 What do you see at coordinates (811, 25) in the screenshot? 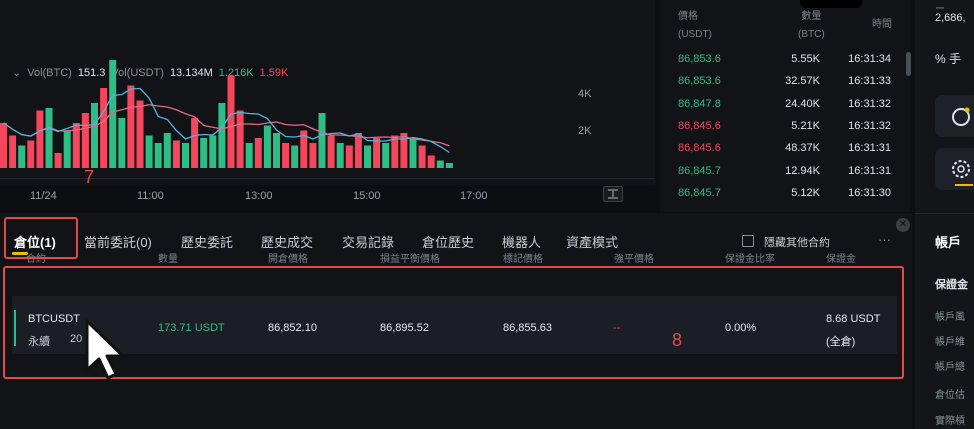
I see `qty-header: 數量 (BTC)` at bounding box center [811, 25].